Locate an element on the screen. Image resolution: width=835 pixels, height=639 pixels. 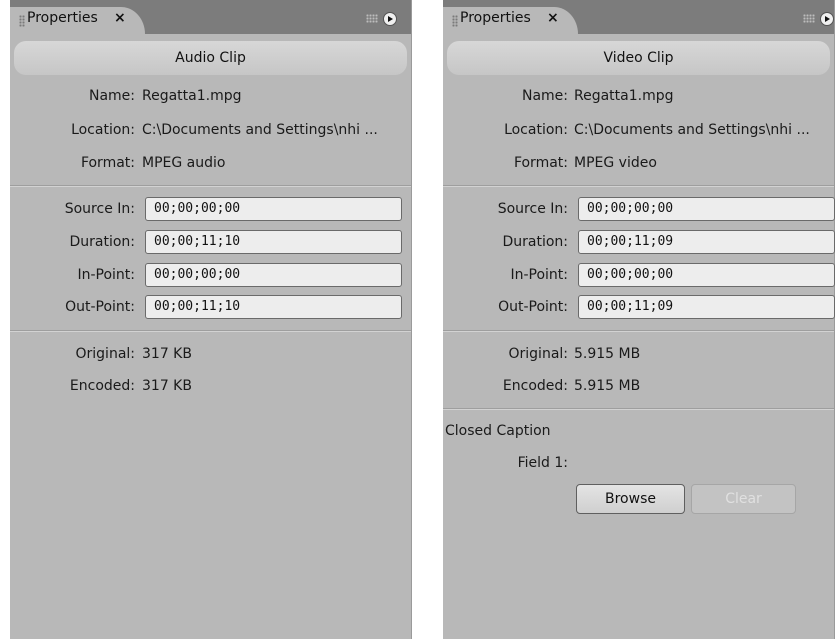
clip-type-header: Video Clip is located at coordinates (638, 58).